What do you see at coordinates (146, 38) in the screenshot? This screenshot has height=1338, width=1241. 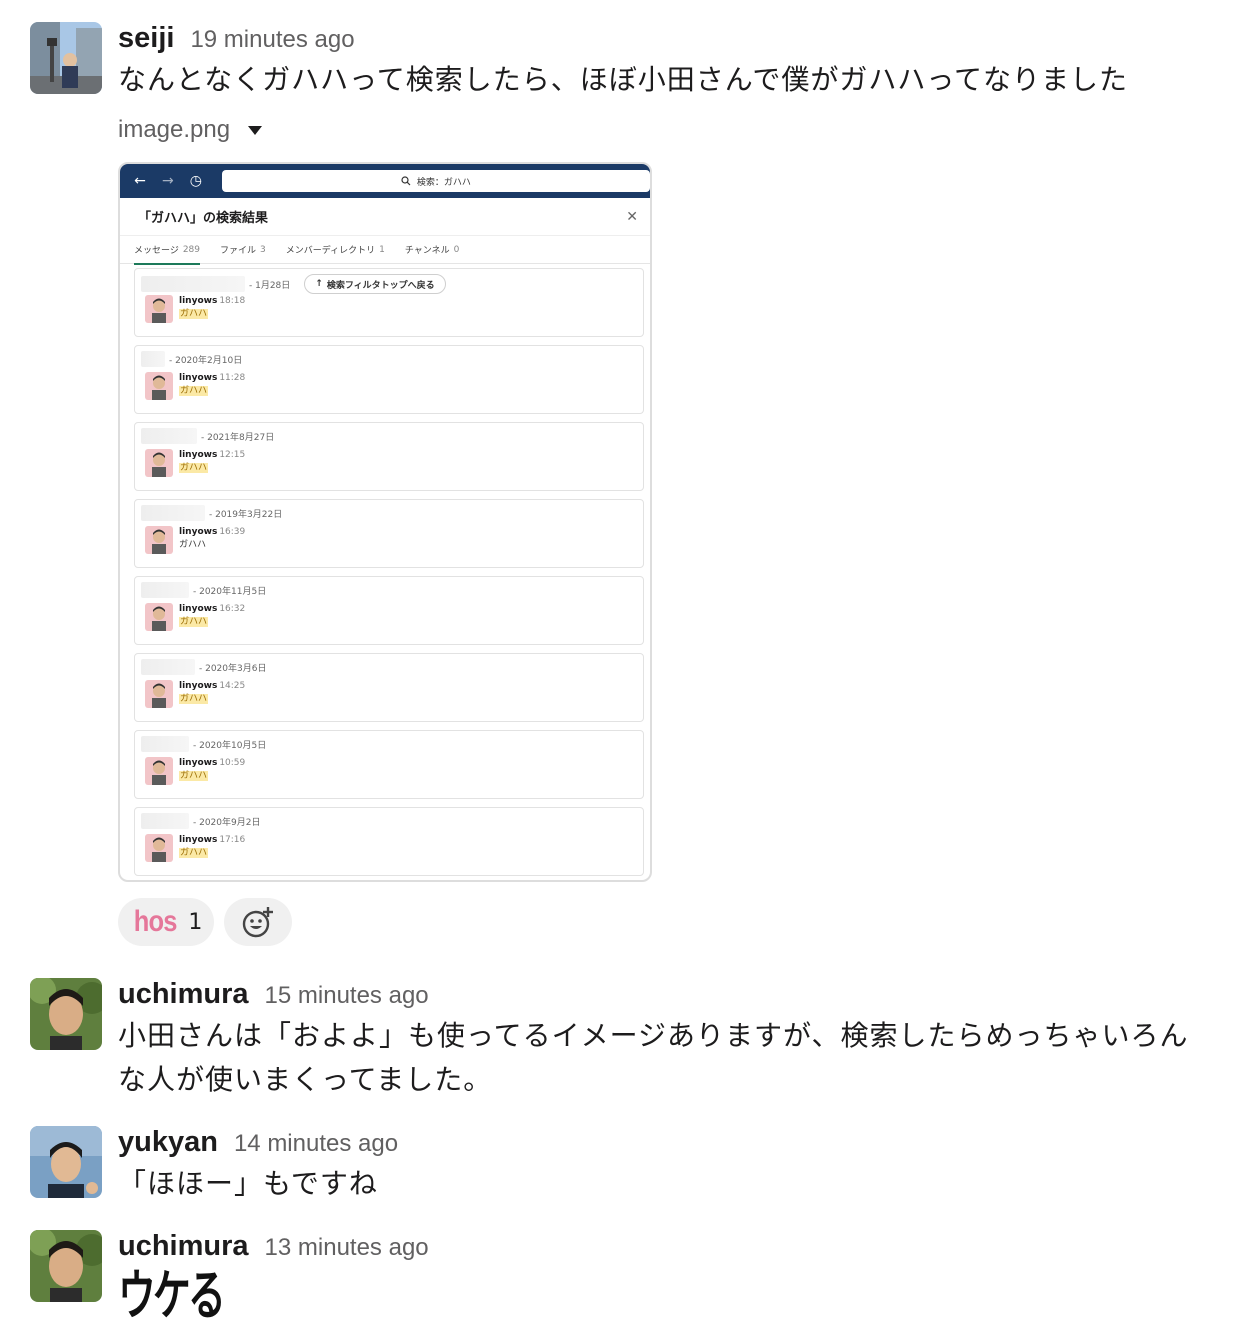 I see `username: seiji` at bounding box center [146, 38].